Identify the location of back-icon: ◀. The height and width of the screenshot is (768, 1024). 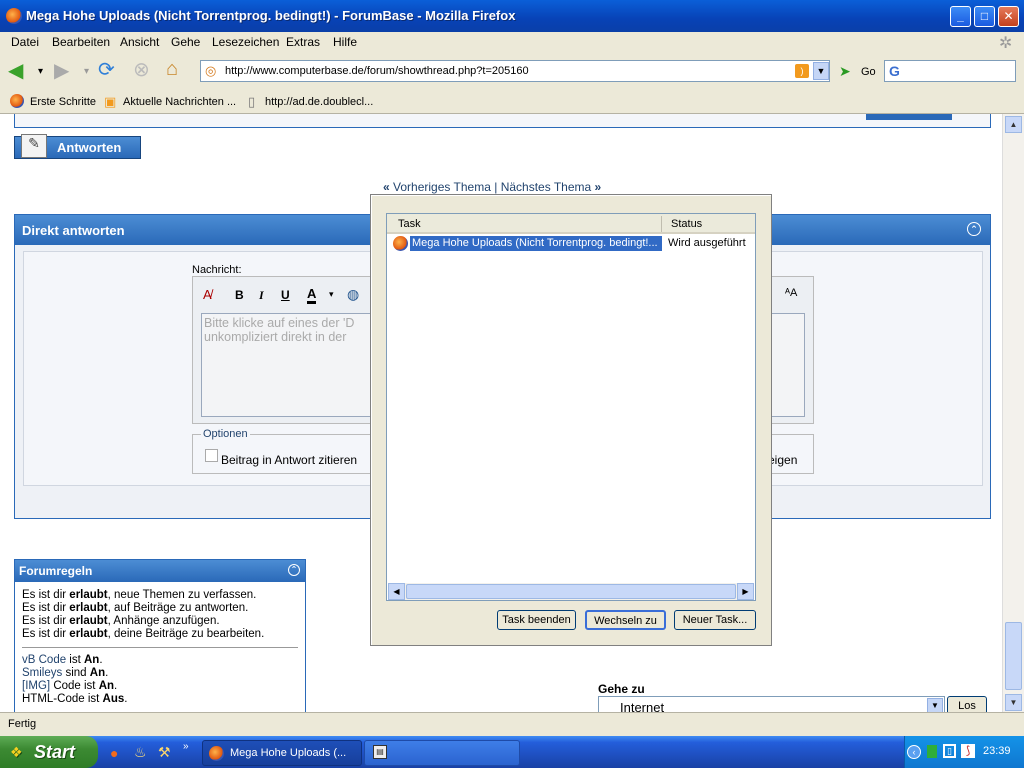
(15, 71).